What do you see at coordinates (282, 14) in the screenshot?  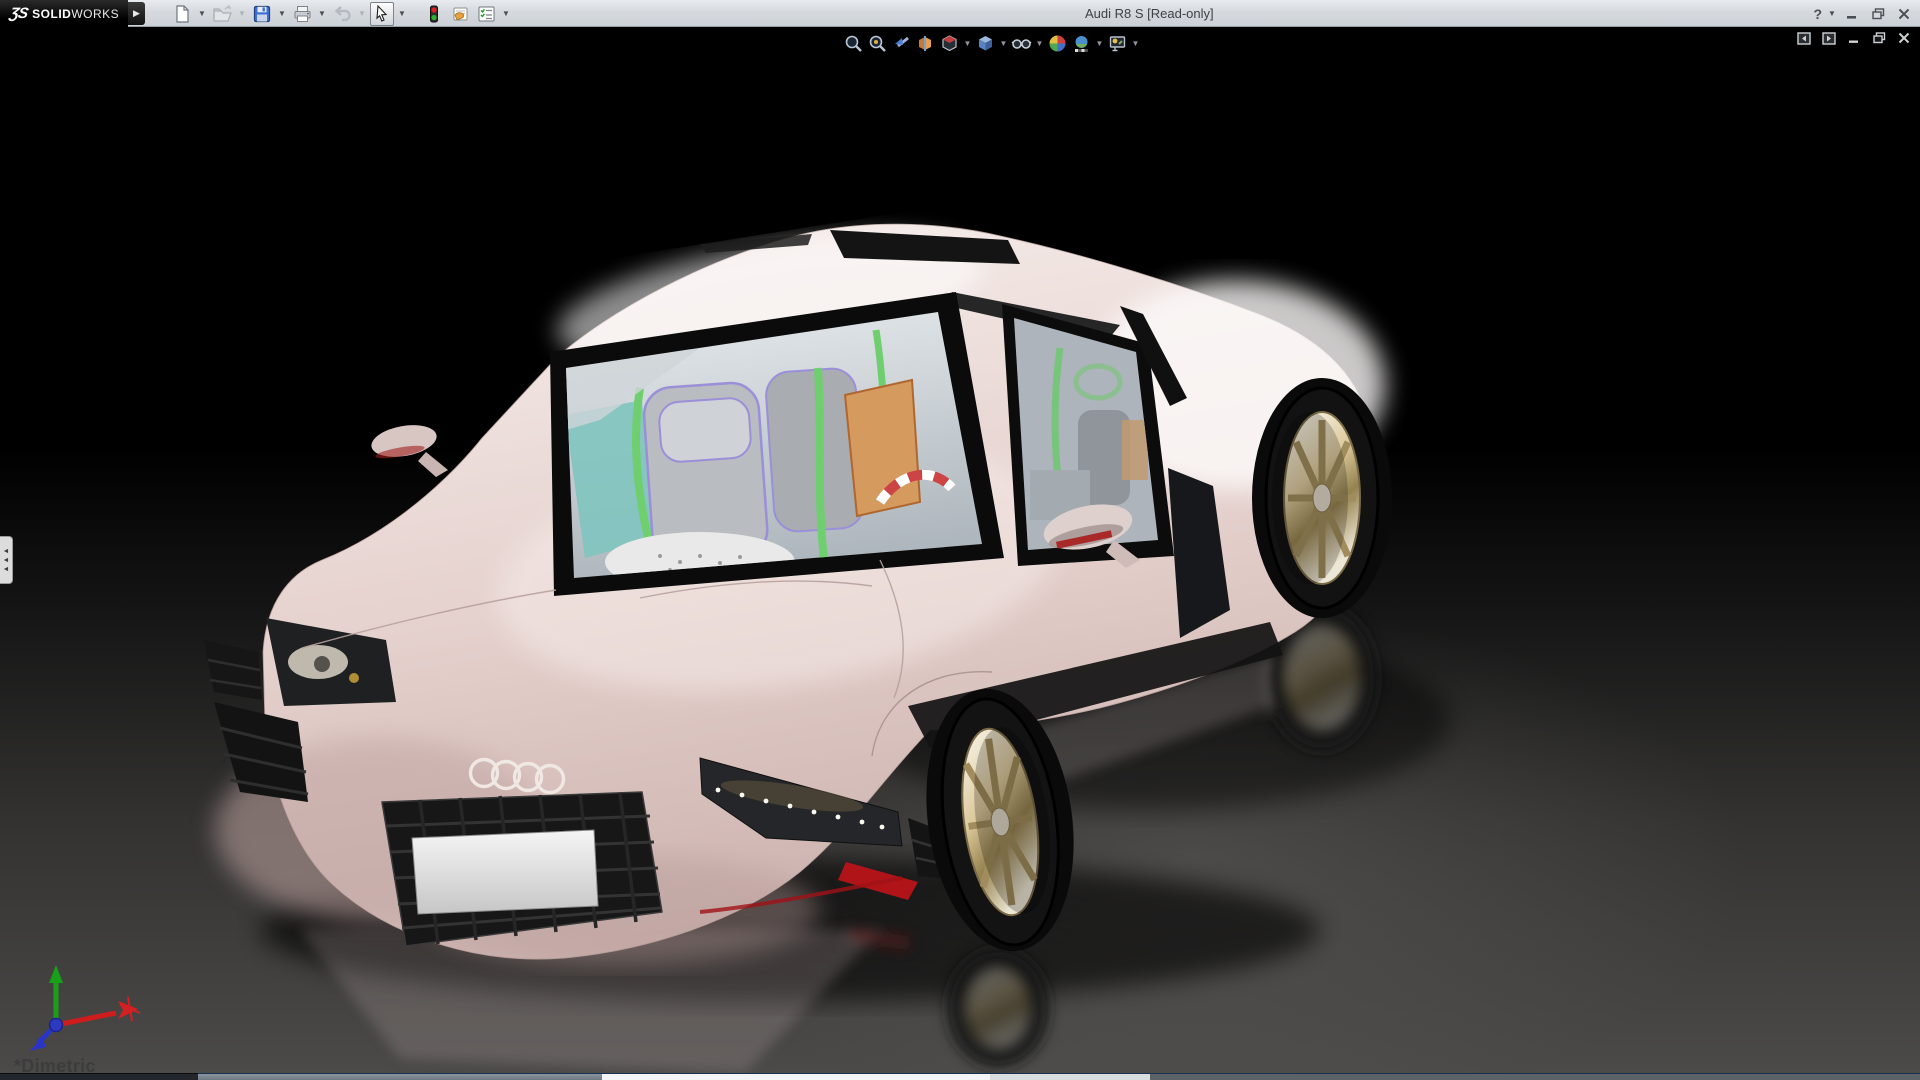 I see `save-dropdown: ▼` at bounding box center [282, 14].